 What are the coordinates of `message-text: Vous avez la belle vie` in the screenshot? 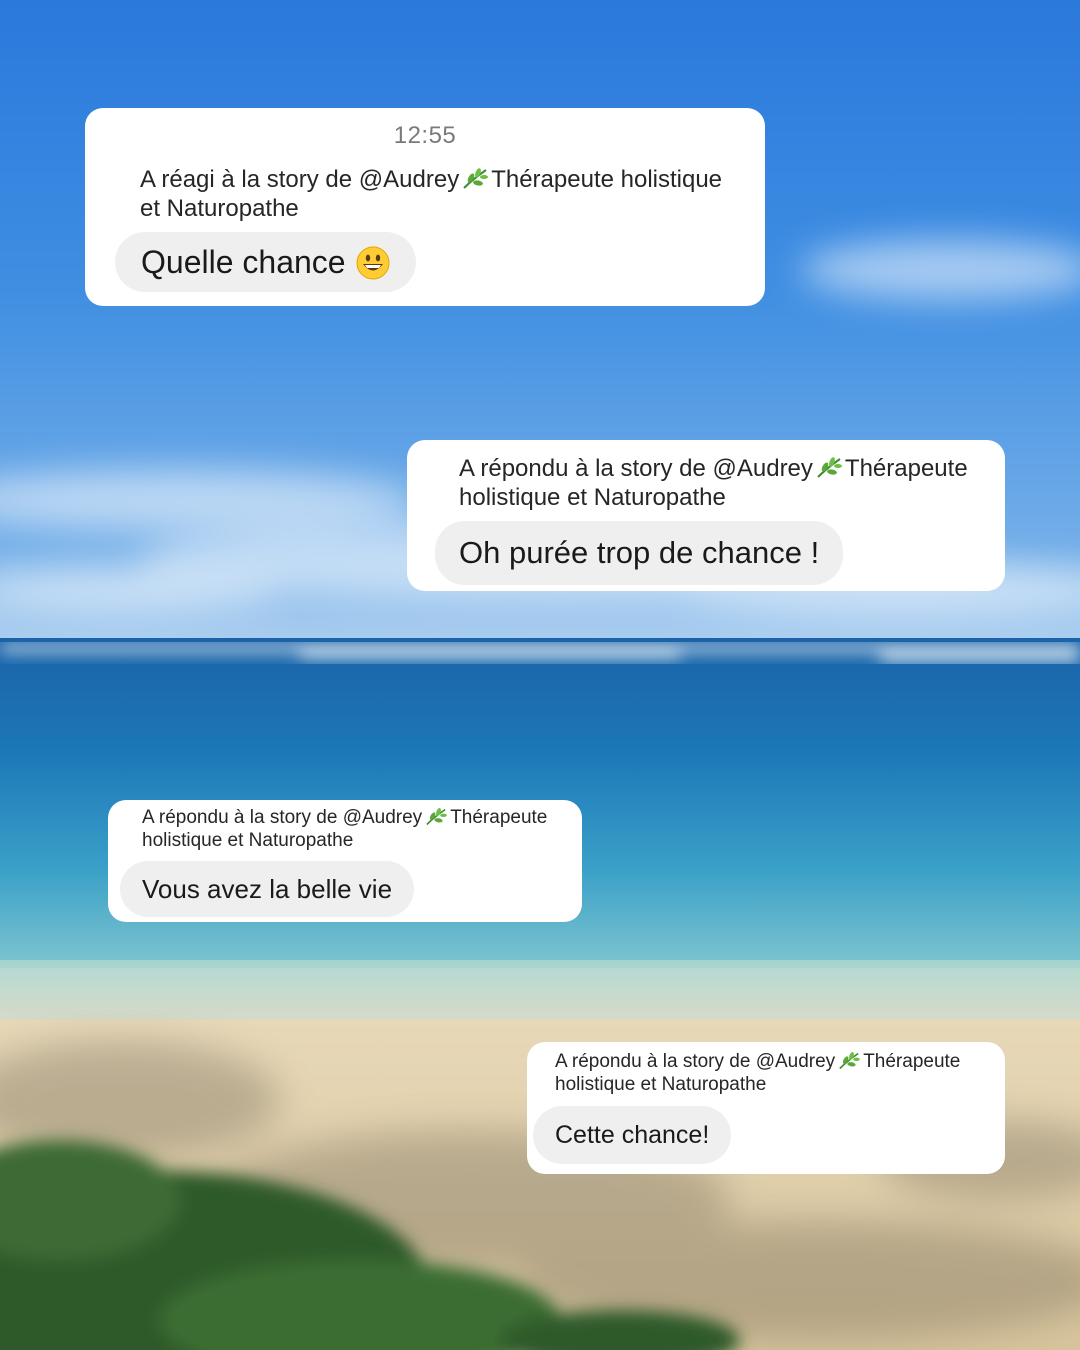 It's located at (267, 889).